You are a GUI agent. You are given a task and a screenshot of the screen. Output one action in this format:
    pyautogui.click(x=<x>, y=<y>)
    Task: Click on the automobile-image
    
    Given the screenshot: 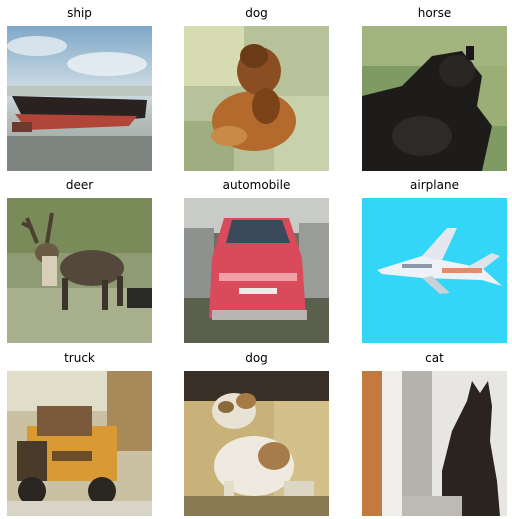 What is the action you would take?
    pyautogui.click(x=256, y=270)
    